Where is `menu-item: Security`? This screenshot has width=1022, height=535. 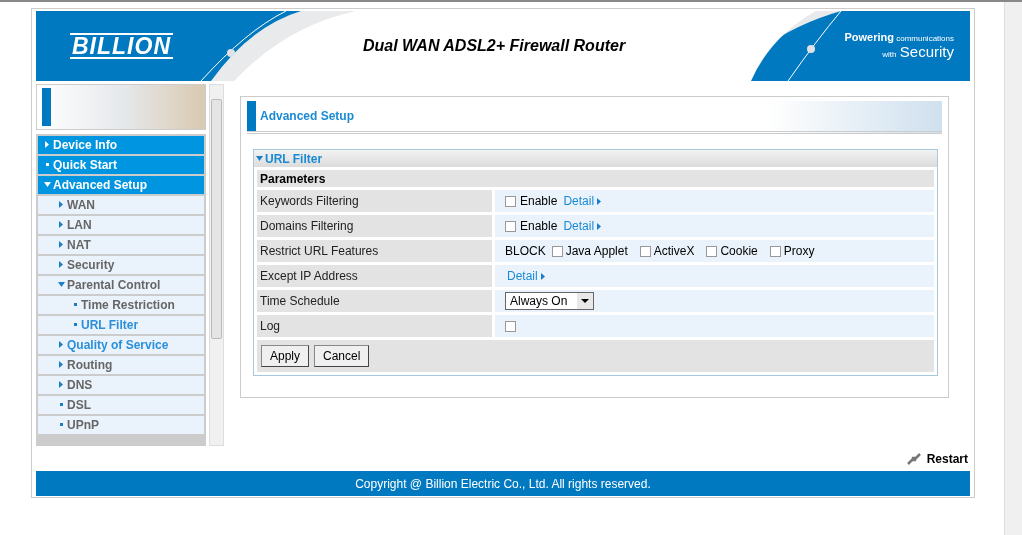
menu-item: Security is located at coordinates (121, 264).